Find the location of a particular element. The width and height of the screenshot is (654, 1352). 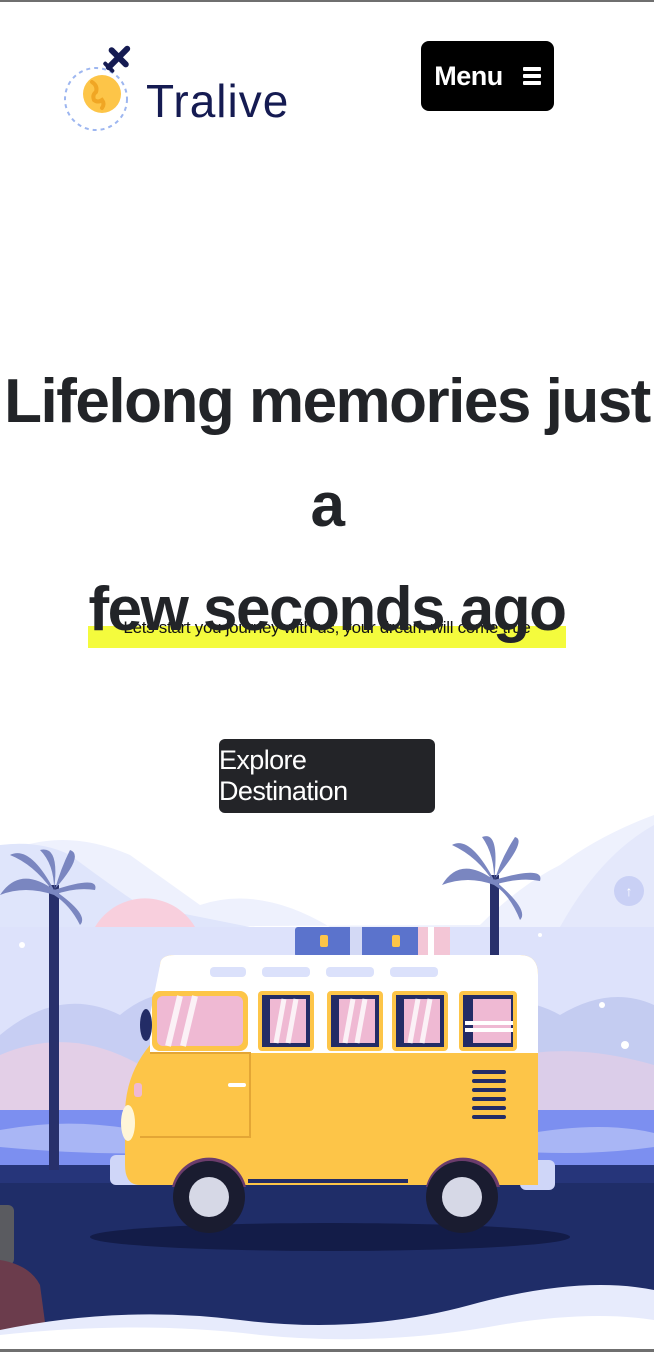

headline-line-2: few seconds ago is located at coordinates (327, 610).